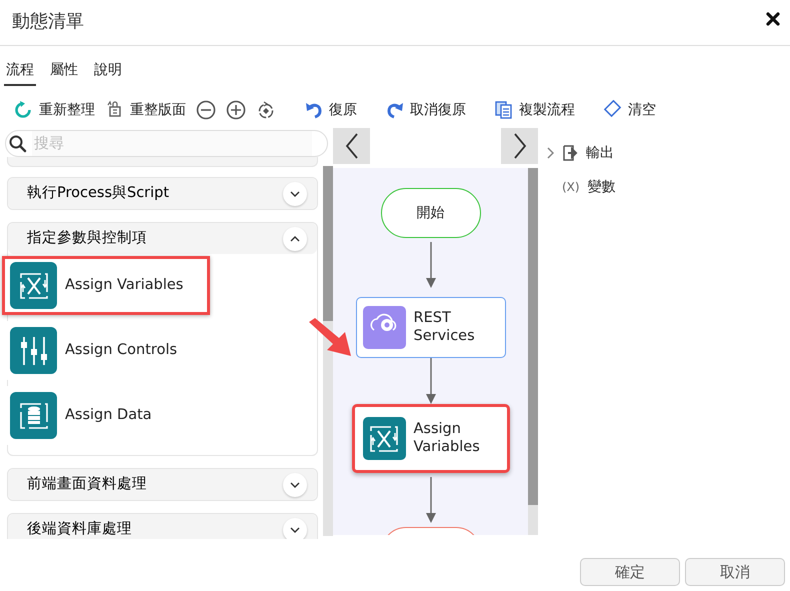 The image size is (790, 591). Describe the element at coordinates (54, 110) in the screenshot. I see `toolbar-button: 重新整理` at that location.